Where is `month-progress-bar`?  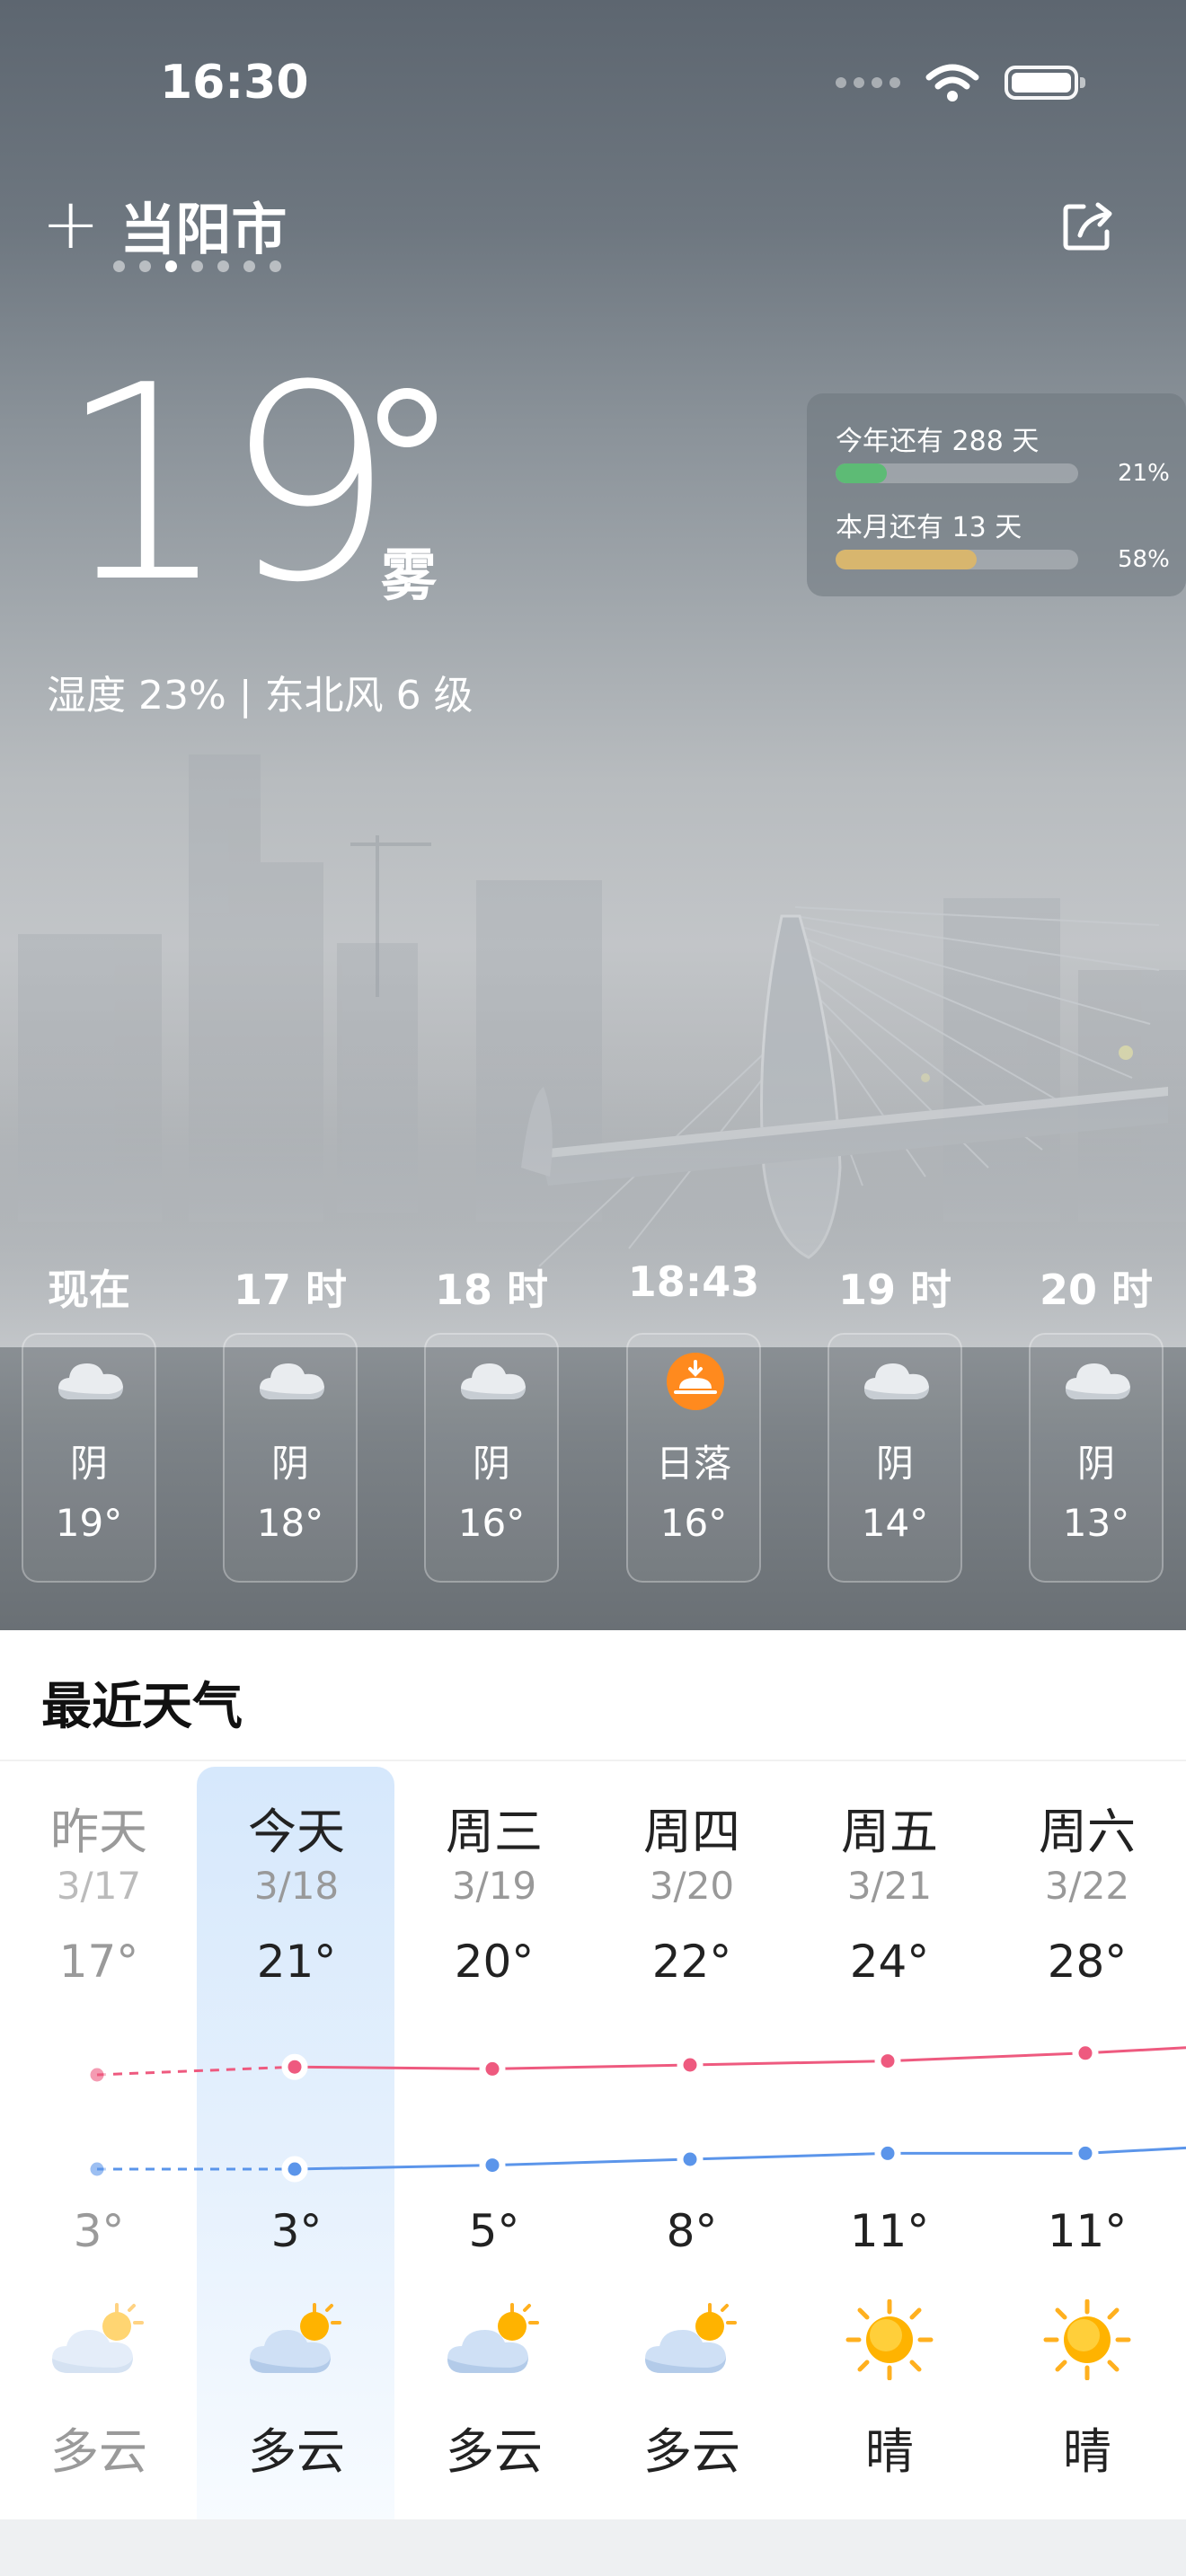
month-progress-bar is located at coordinates (957, 559).